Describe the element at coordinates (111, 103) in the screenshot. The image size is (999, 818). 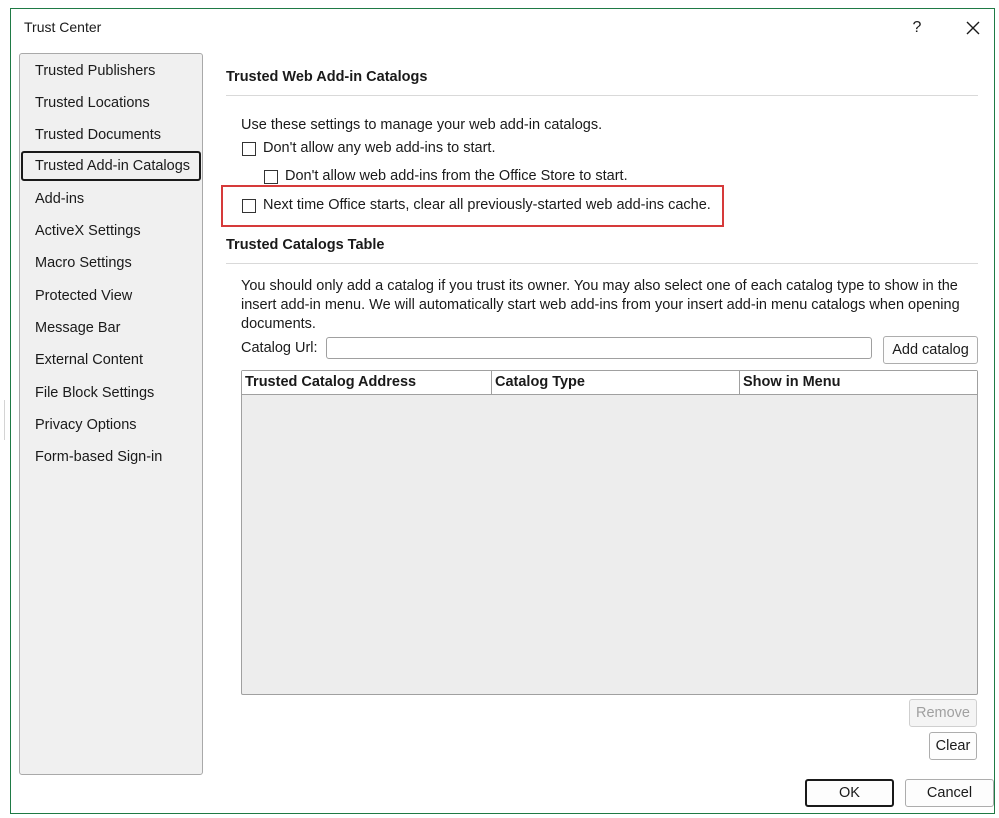
I see `sidebar-item-trusted-locations: Trusted Locations` at that location.